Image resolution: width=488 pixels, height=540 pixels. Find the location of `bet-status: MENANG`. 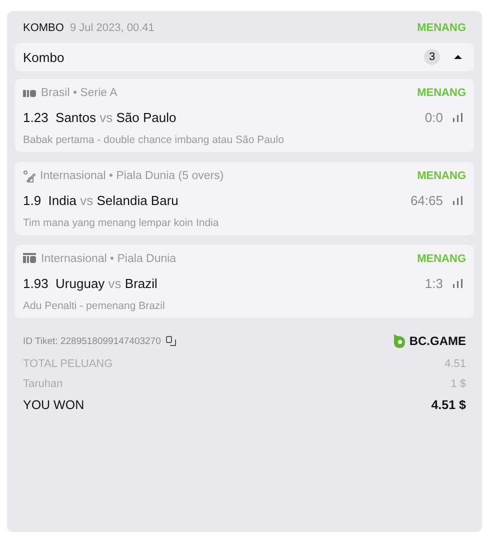

bet-status: MENANG is located at coordinates (441, 28).